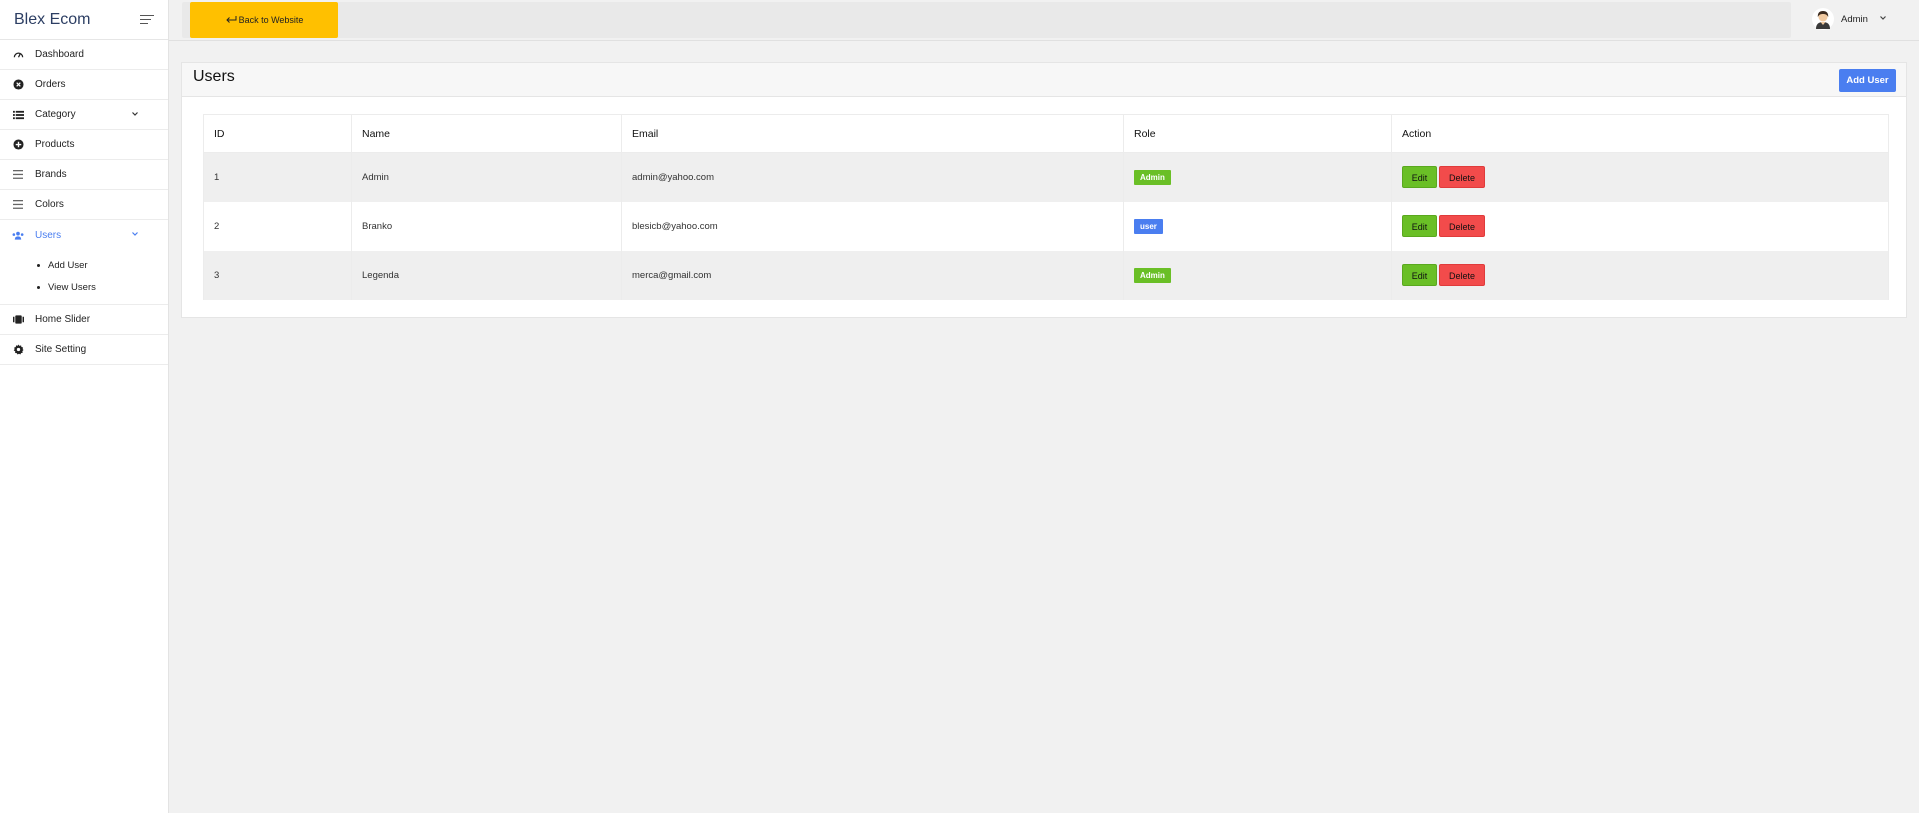 The width and height of the screenshot is (1919, 813). I want to click on sidebar-item-label: Orders, so click(50, 84).